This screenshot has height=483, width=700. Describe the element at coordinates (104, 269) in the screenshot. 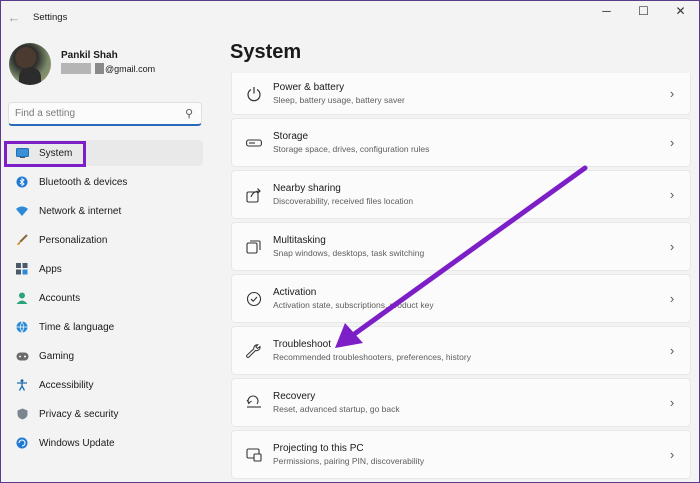

I see `sidebar-item-apps: Apps` at that location.